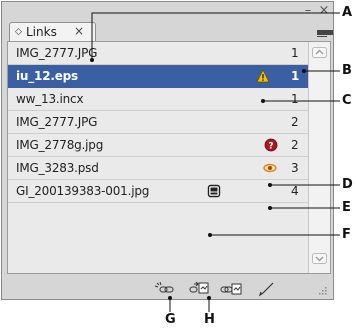 The height and width of the screenshot is (328, 356). Describe the element at coordinates (158, 76) in the screenshot. I see `link-row-selected: iu_12.eps 1` at that location.